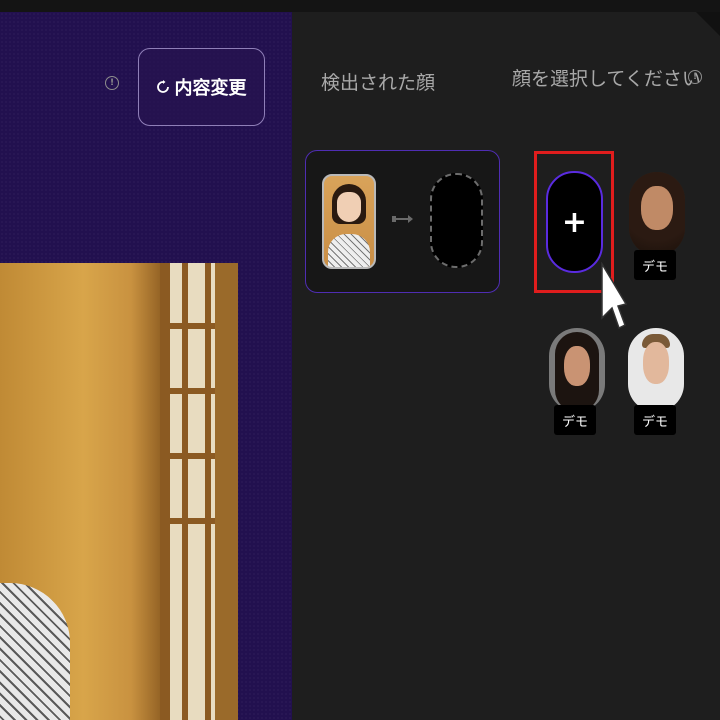 The height and width of the screenshot is (720, 720). What do you see at coordinates (210, 88) in the screenshot?
I see `change-content-label: 内容変更` at bounding box center [210, 88].